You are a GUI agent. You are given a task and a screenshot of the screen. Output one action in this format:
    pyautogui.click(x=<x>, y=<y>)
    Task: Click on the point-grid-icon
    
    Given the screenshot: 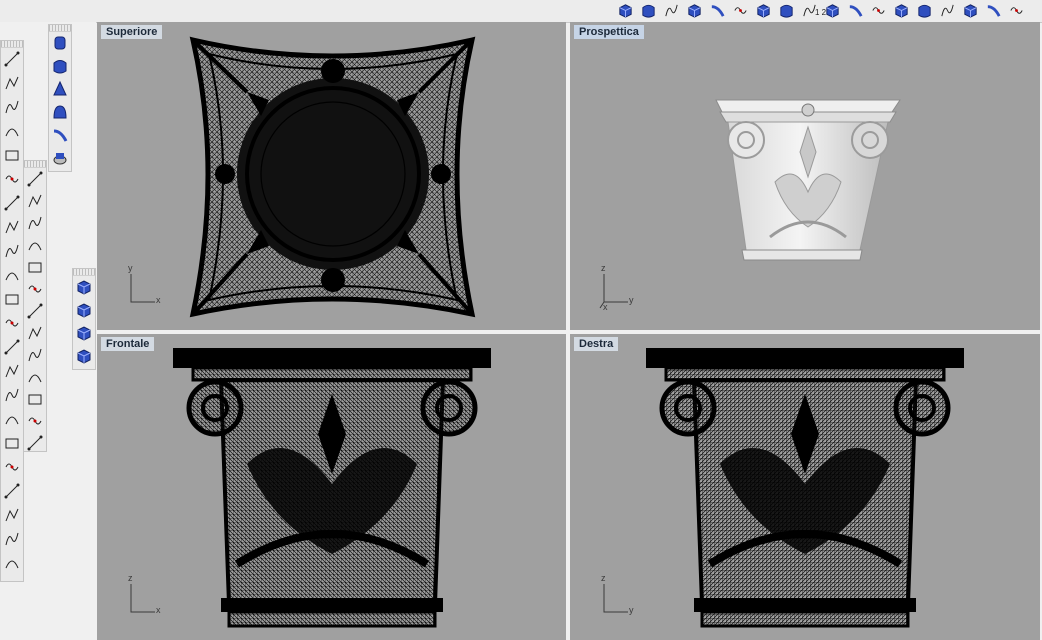 What is the action you would take?
    pyautogui.click(x=924, y=10)
    